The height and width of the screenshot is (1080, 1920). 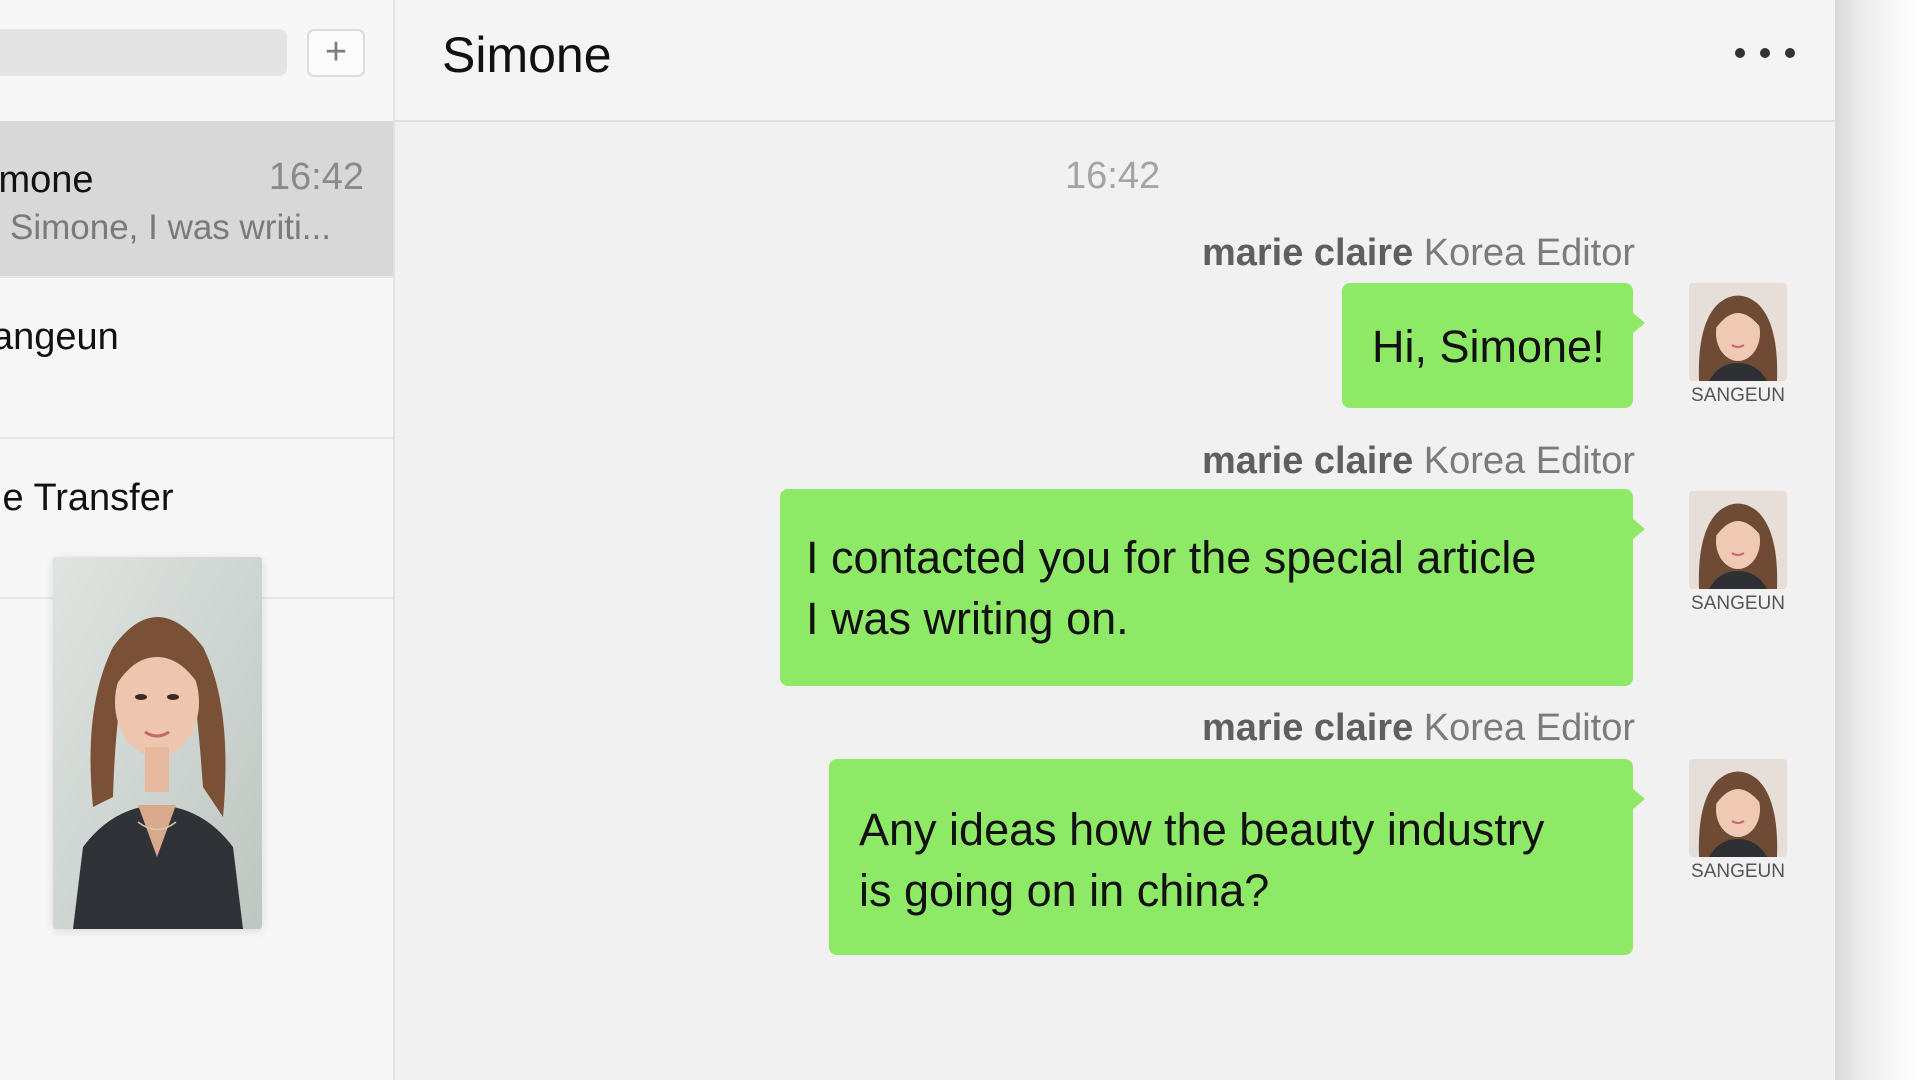 What do you see at coordinates (59, 337) in the screenshot?
I see `chat-item-name: angeun` at bounding box center [59, 337].